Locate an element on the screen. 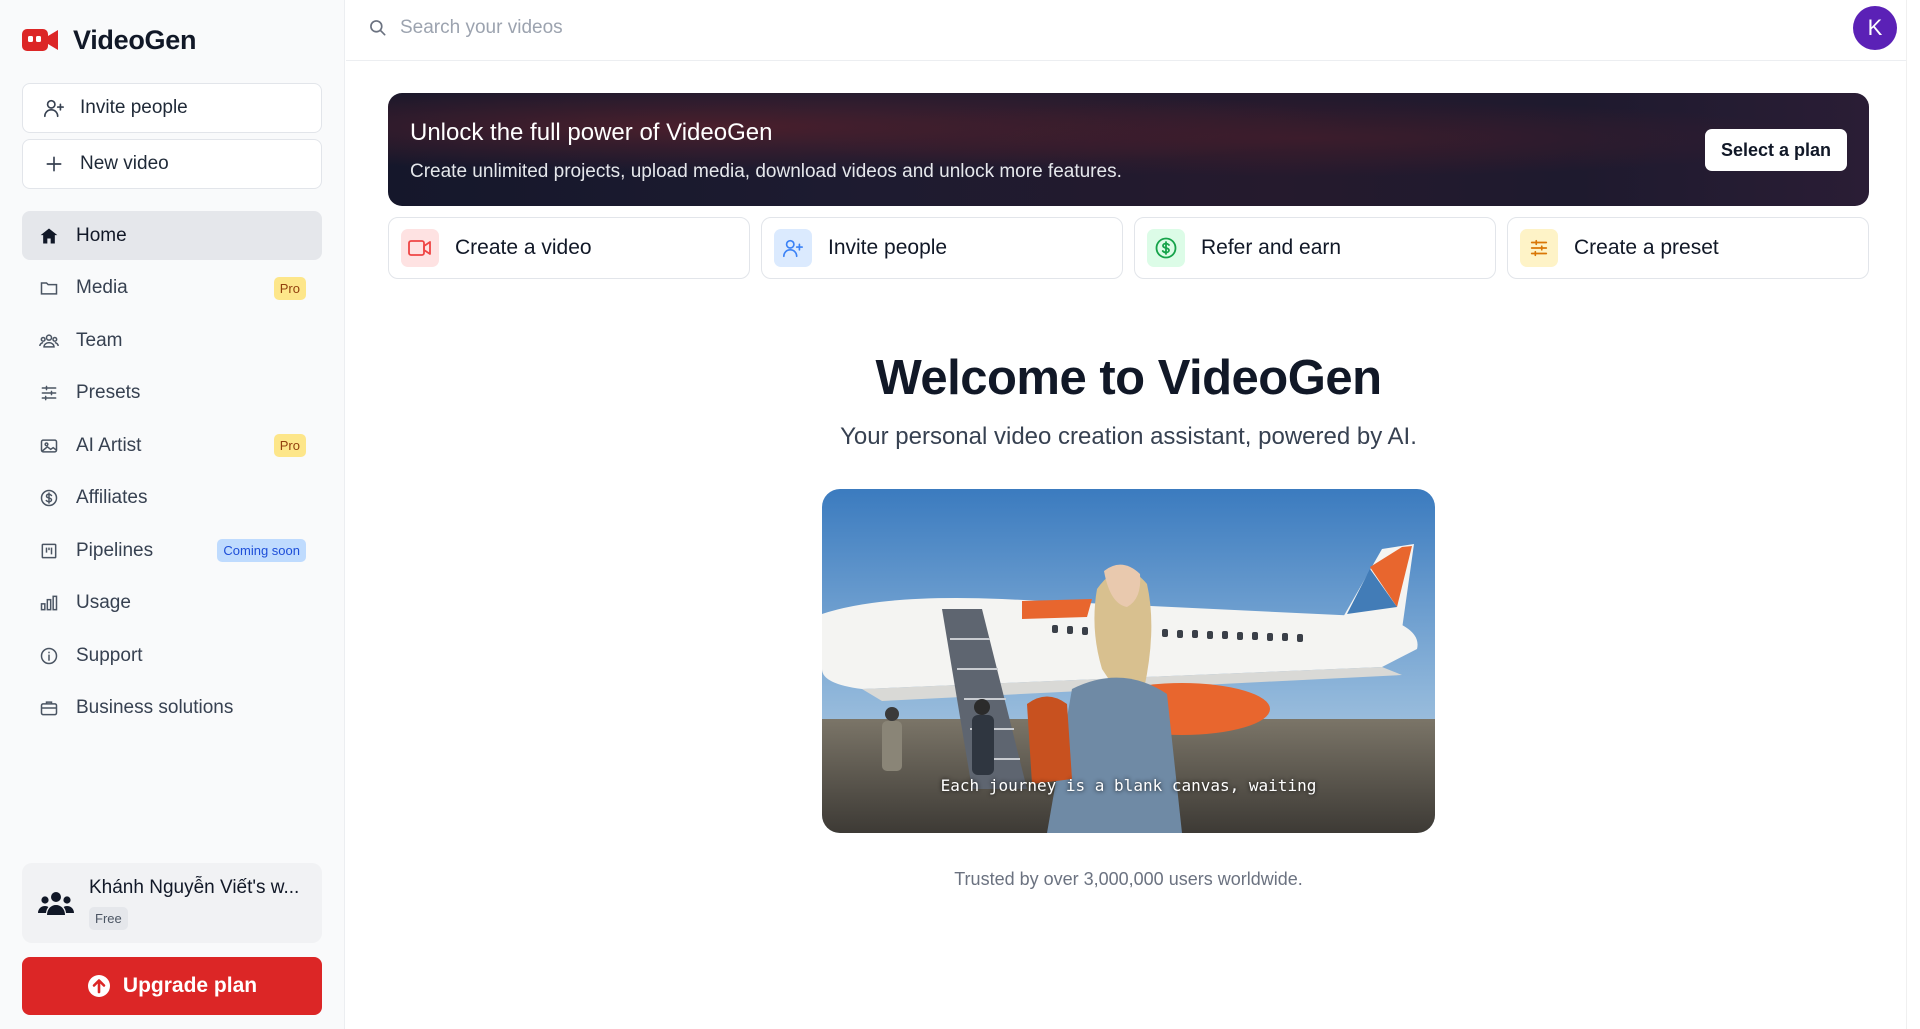  upgrade-plan-label: Upgrade plan is located at coordinates (190, 985).